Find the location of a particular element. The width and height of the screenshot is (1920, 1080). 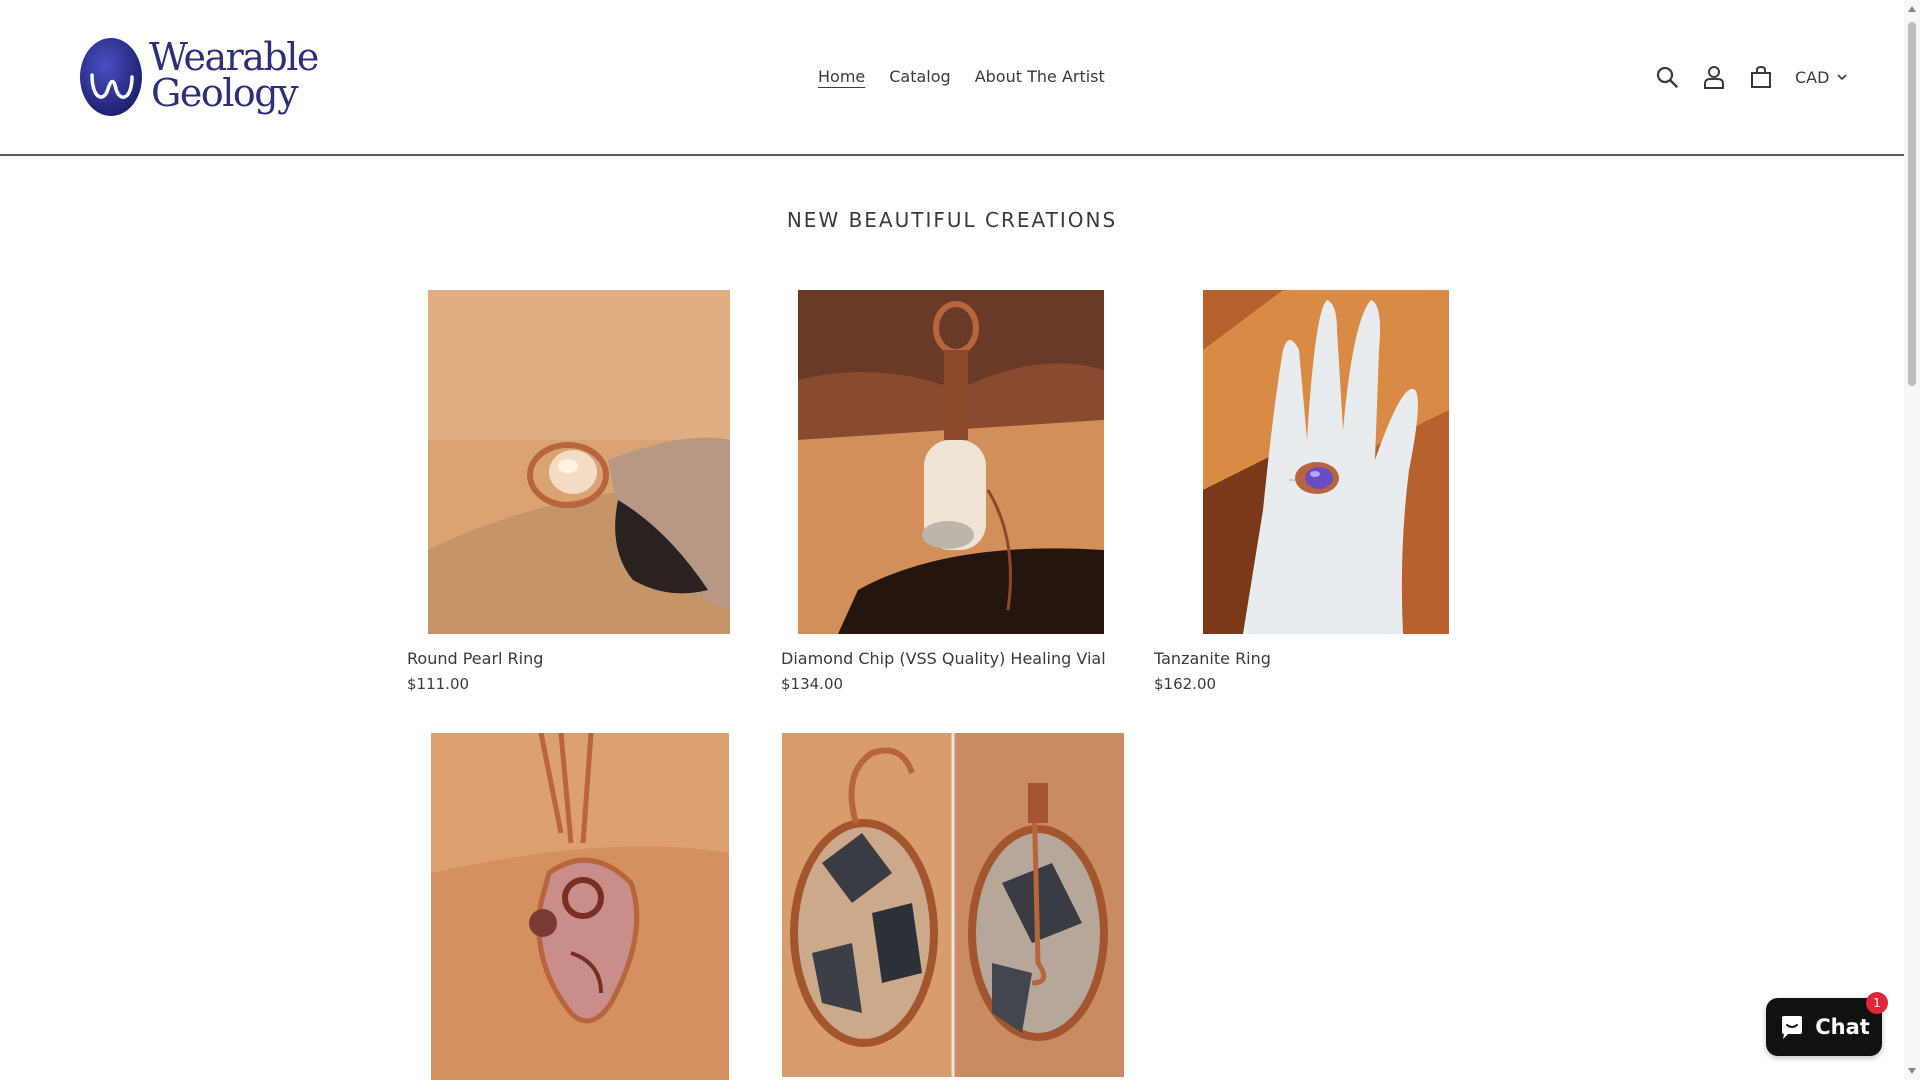

product-title: Diamond Chip (VSS Quality) Healing Vial is located at coordinates (943, 658).